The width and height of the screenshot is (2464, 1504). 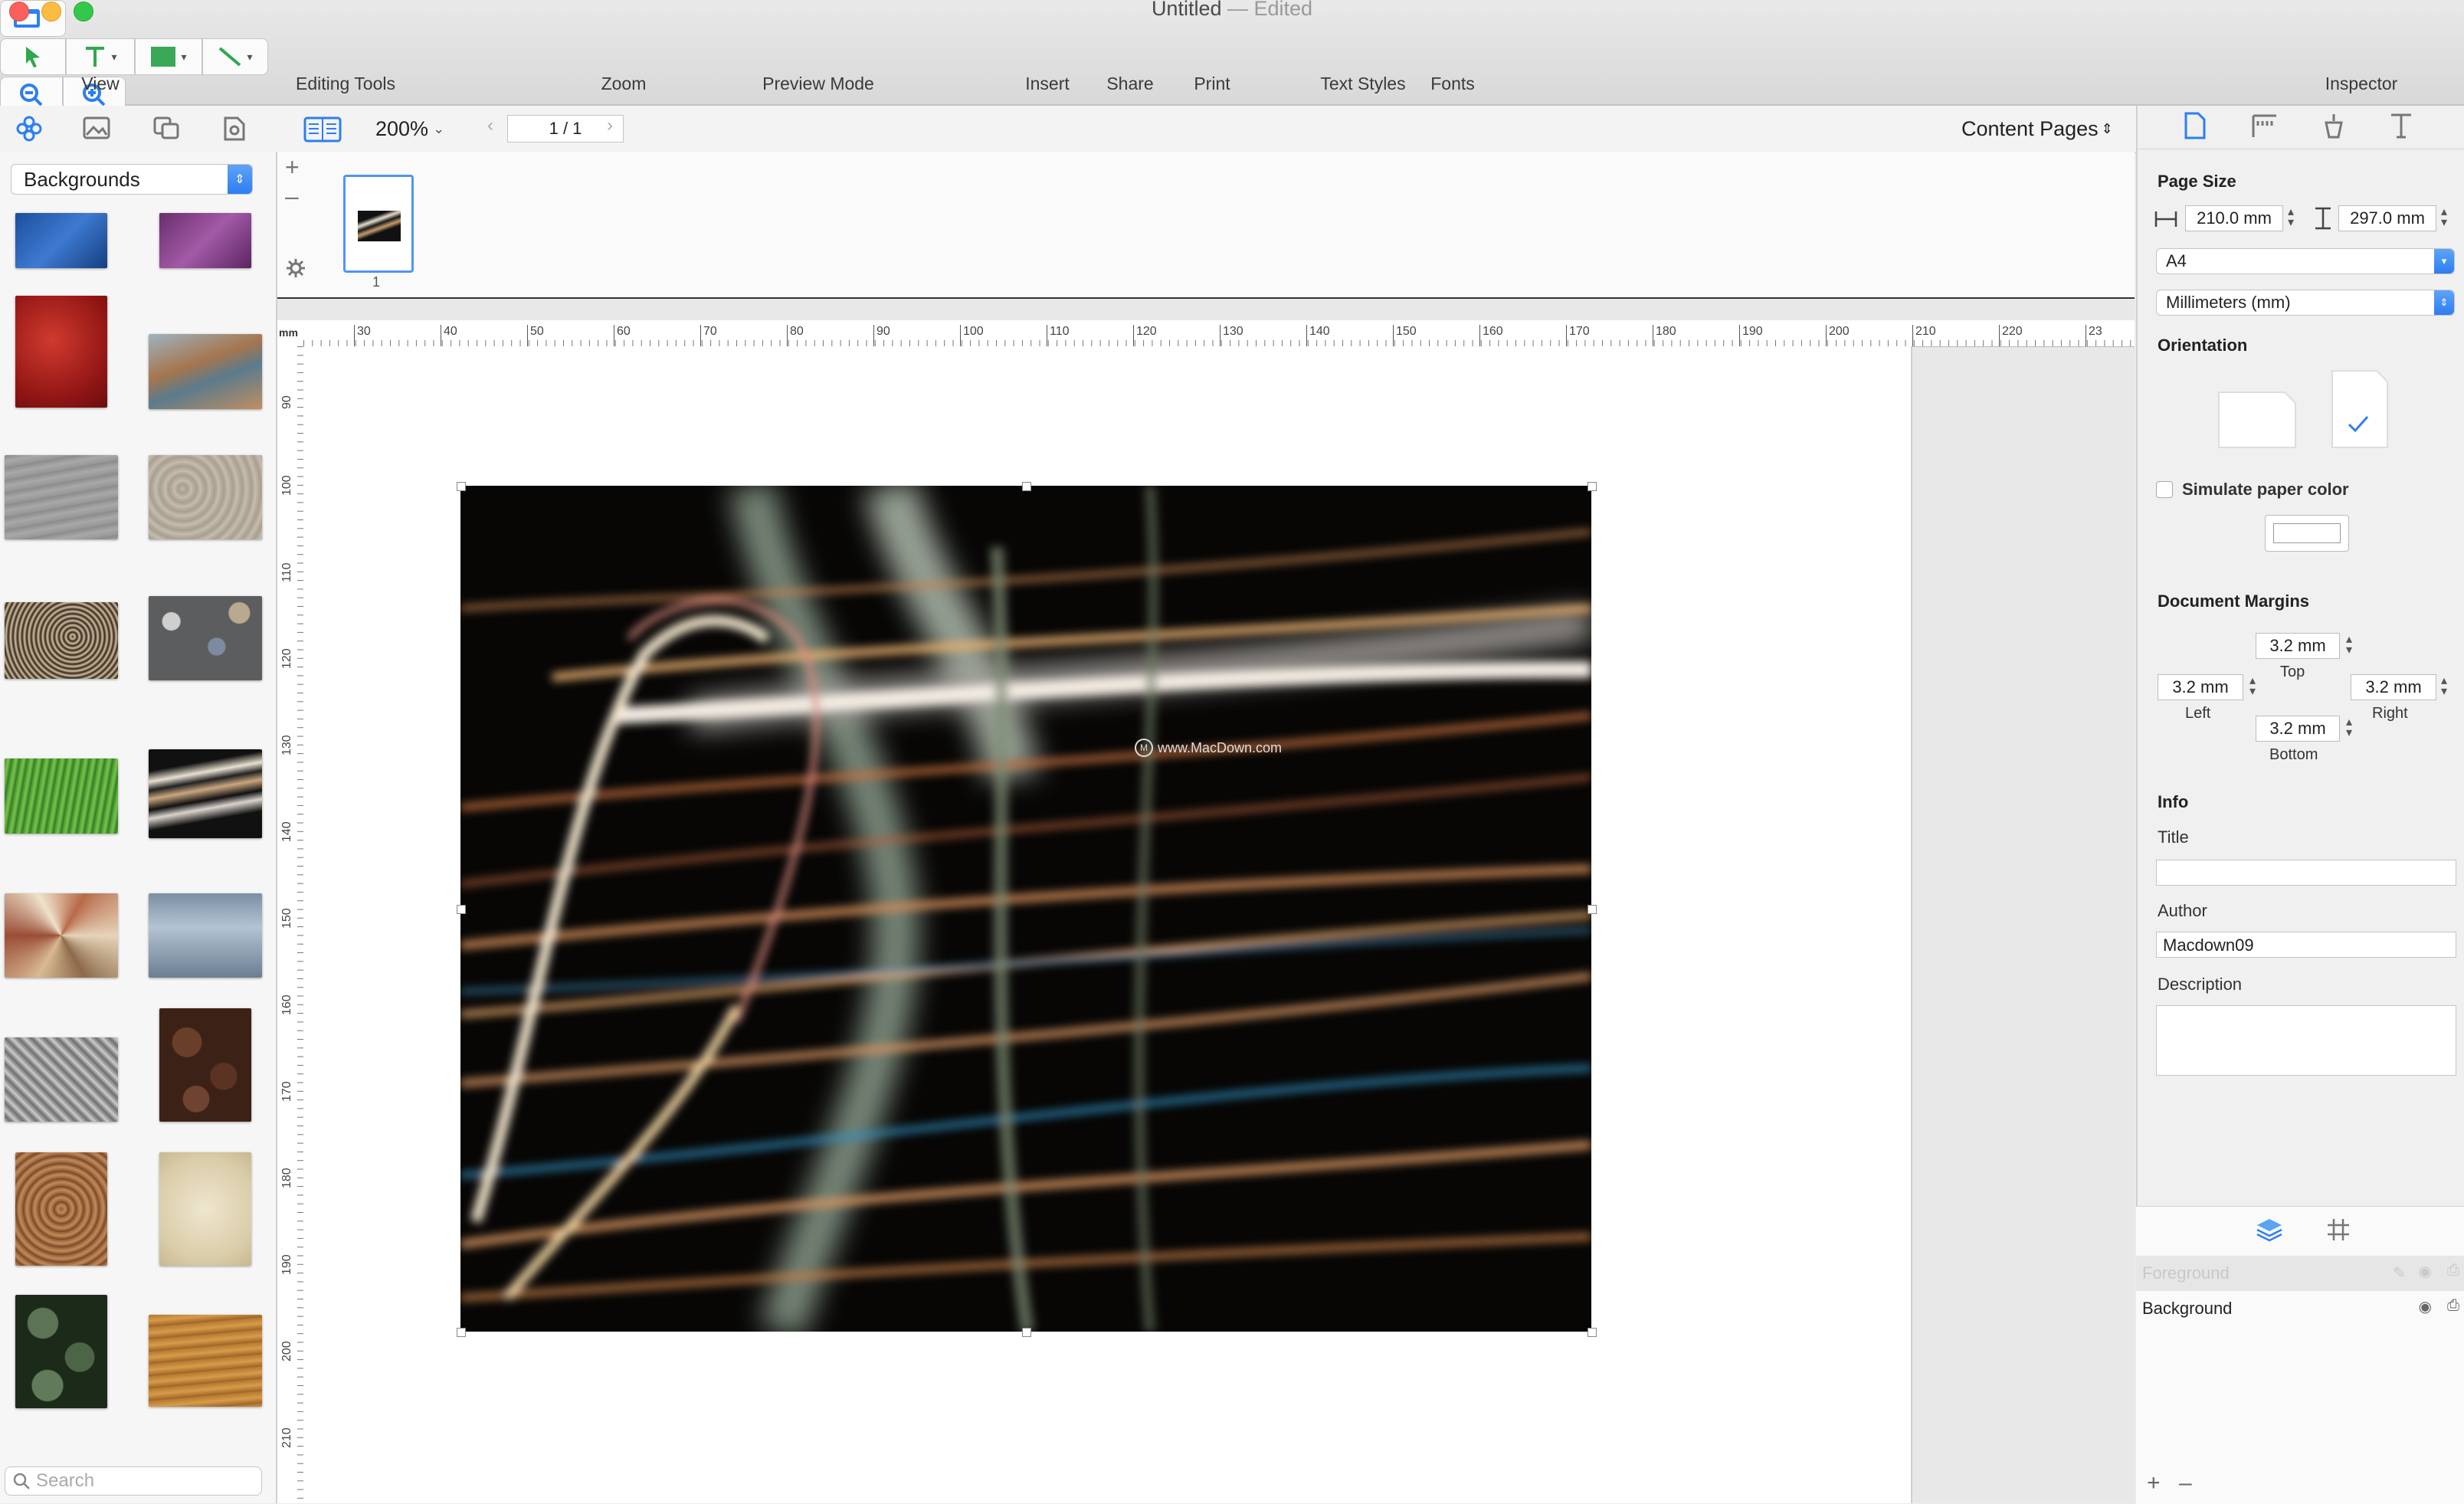 I want to click on search-input: Search, so click(x=133, y=1481).